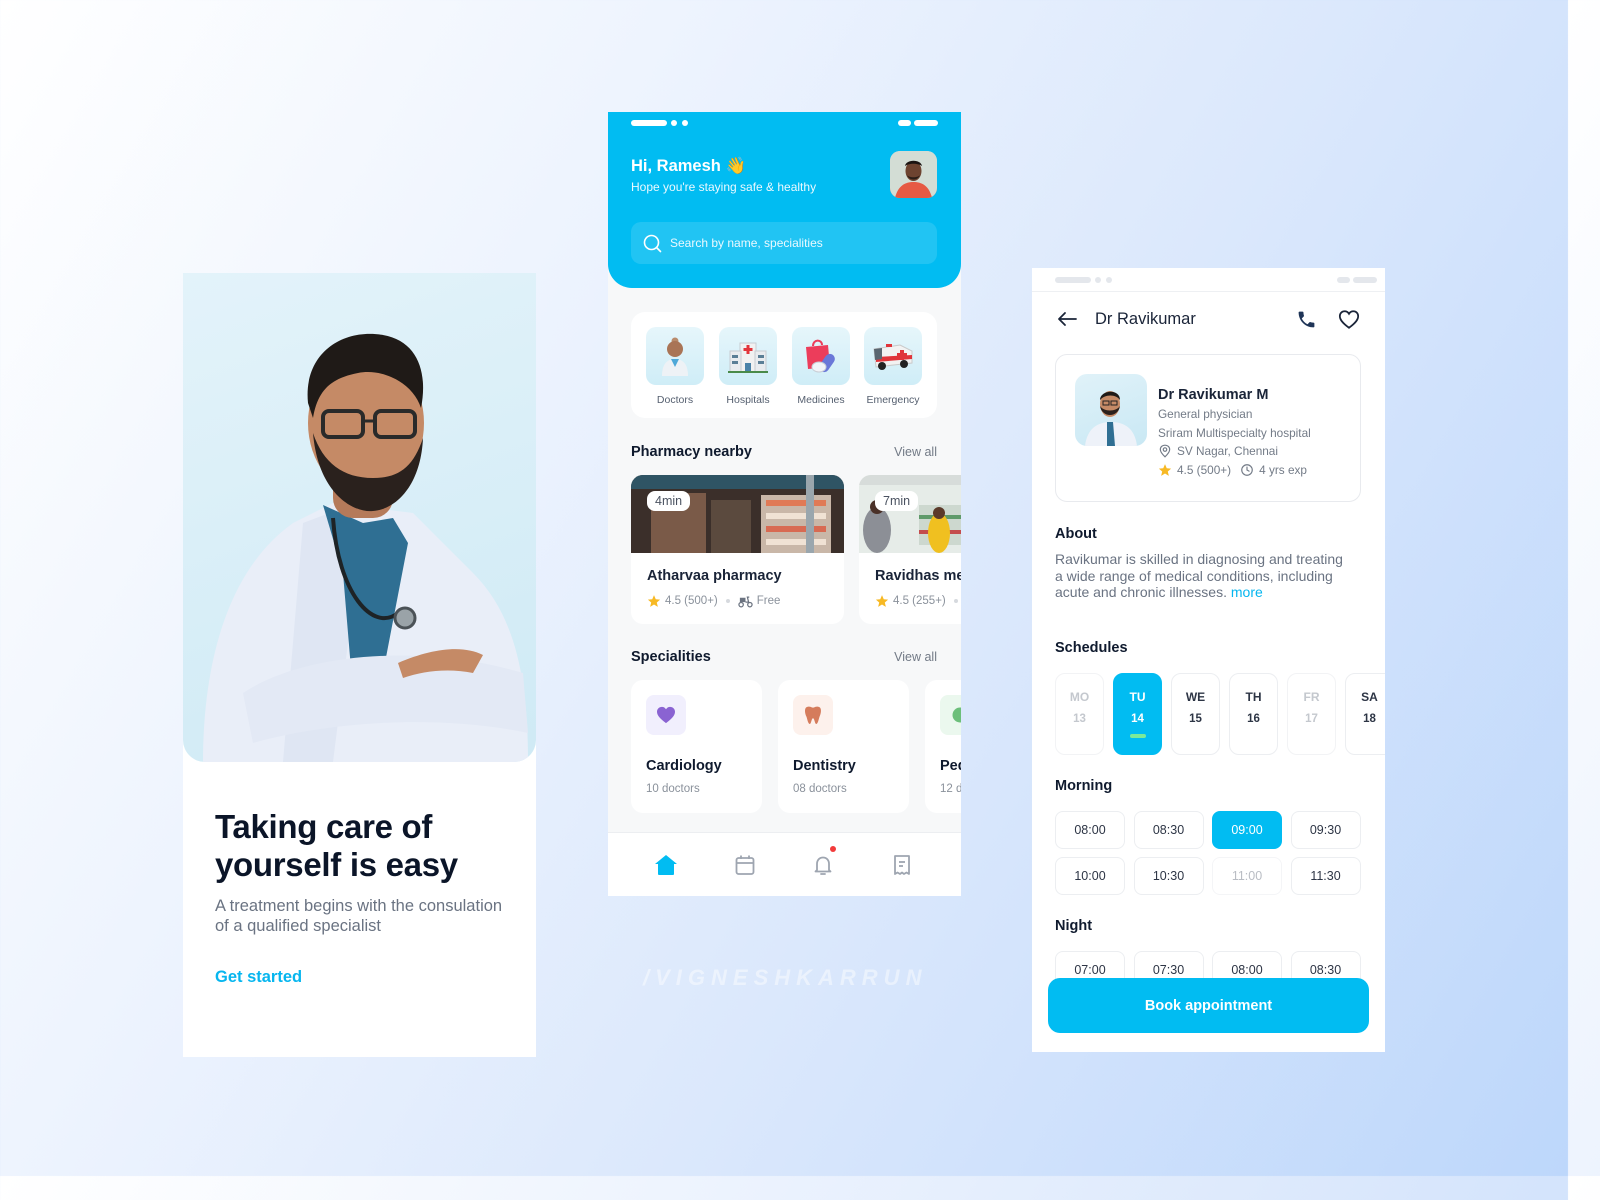 The height and width of the screenshot is (1200, 1600). Describe the element at coordinates (1247, 876) in the screenshot. I see `time-slot: 11:00` at that location.